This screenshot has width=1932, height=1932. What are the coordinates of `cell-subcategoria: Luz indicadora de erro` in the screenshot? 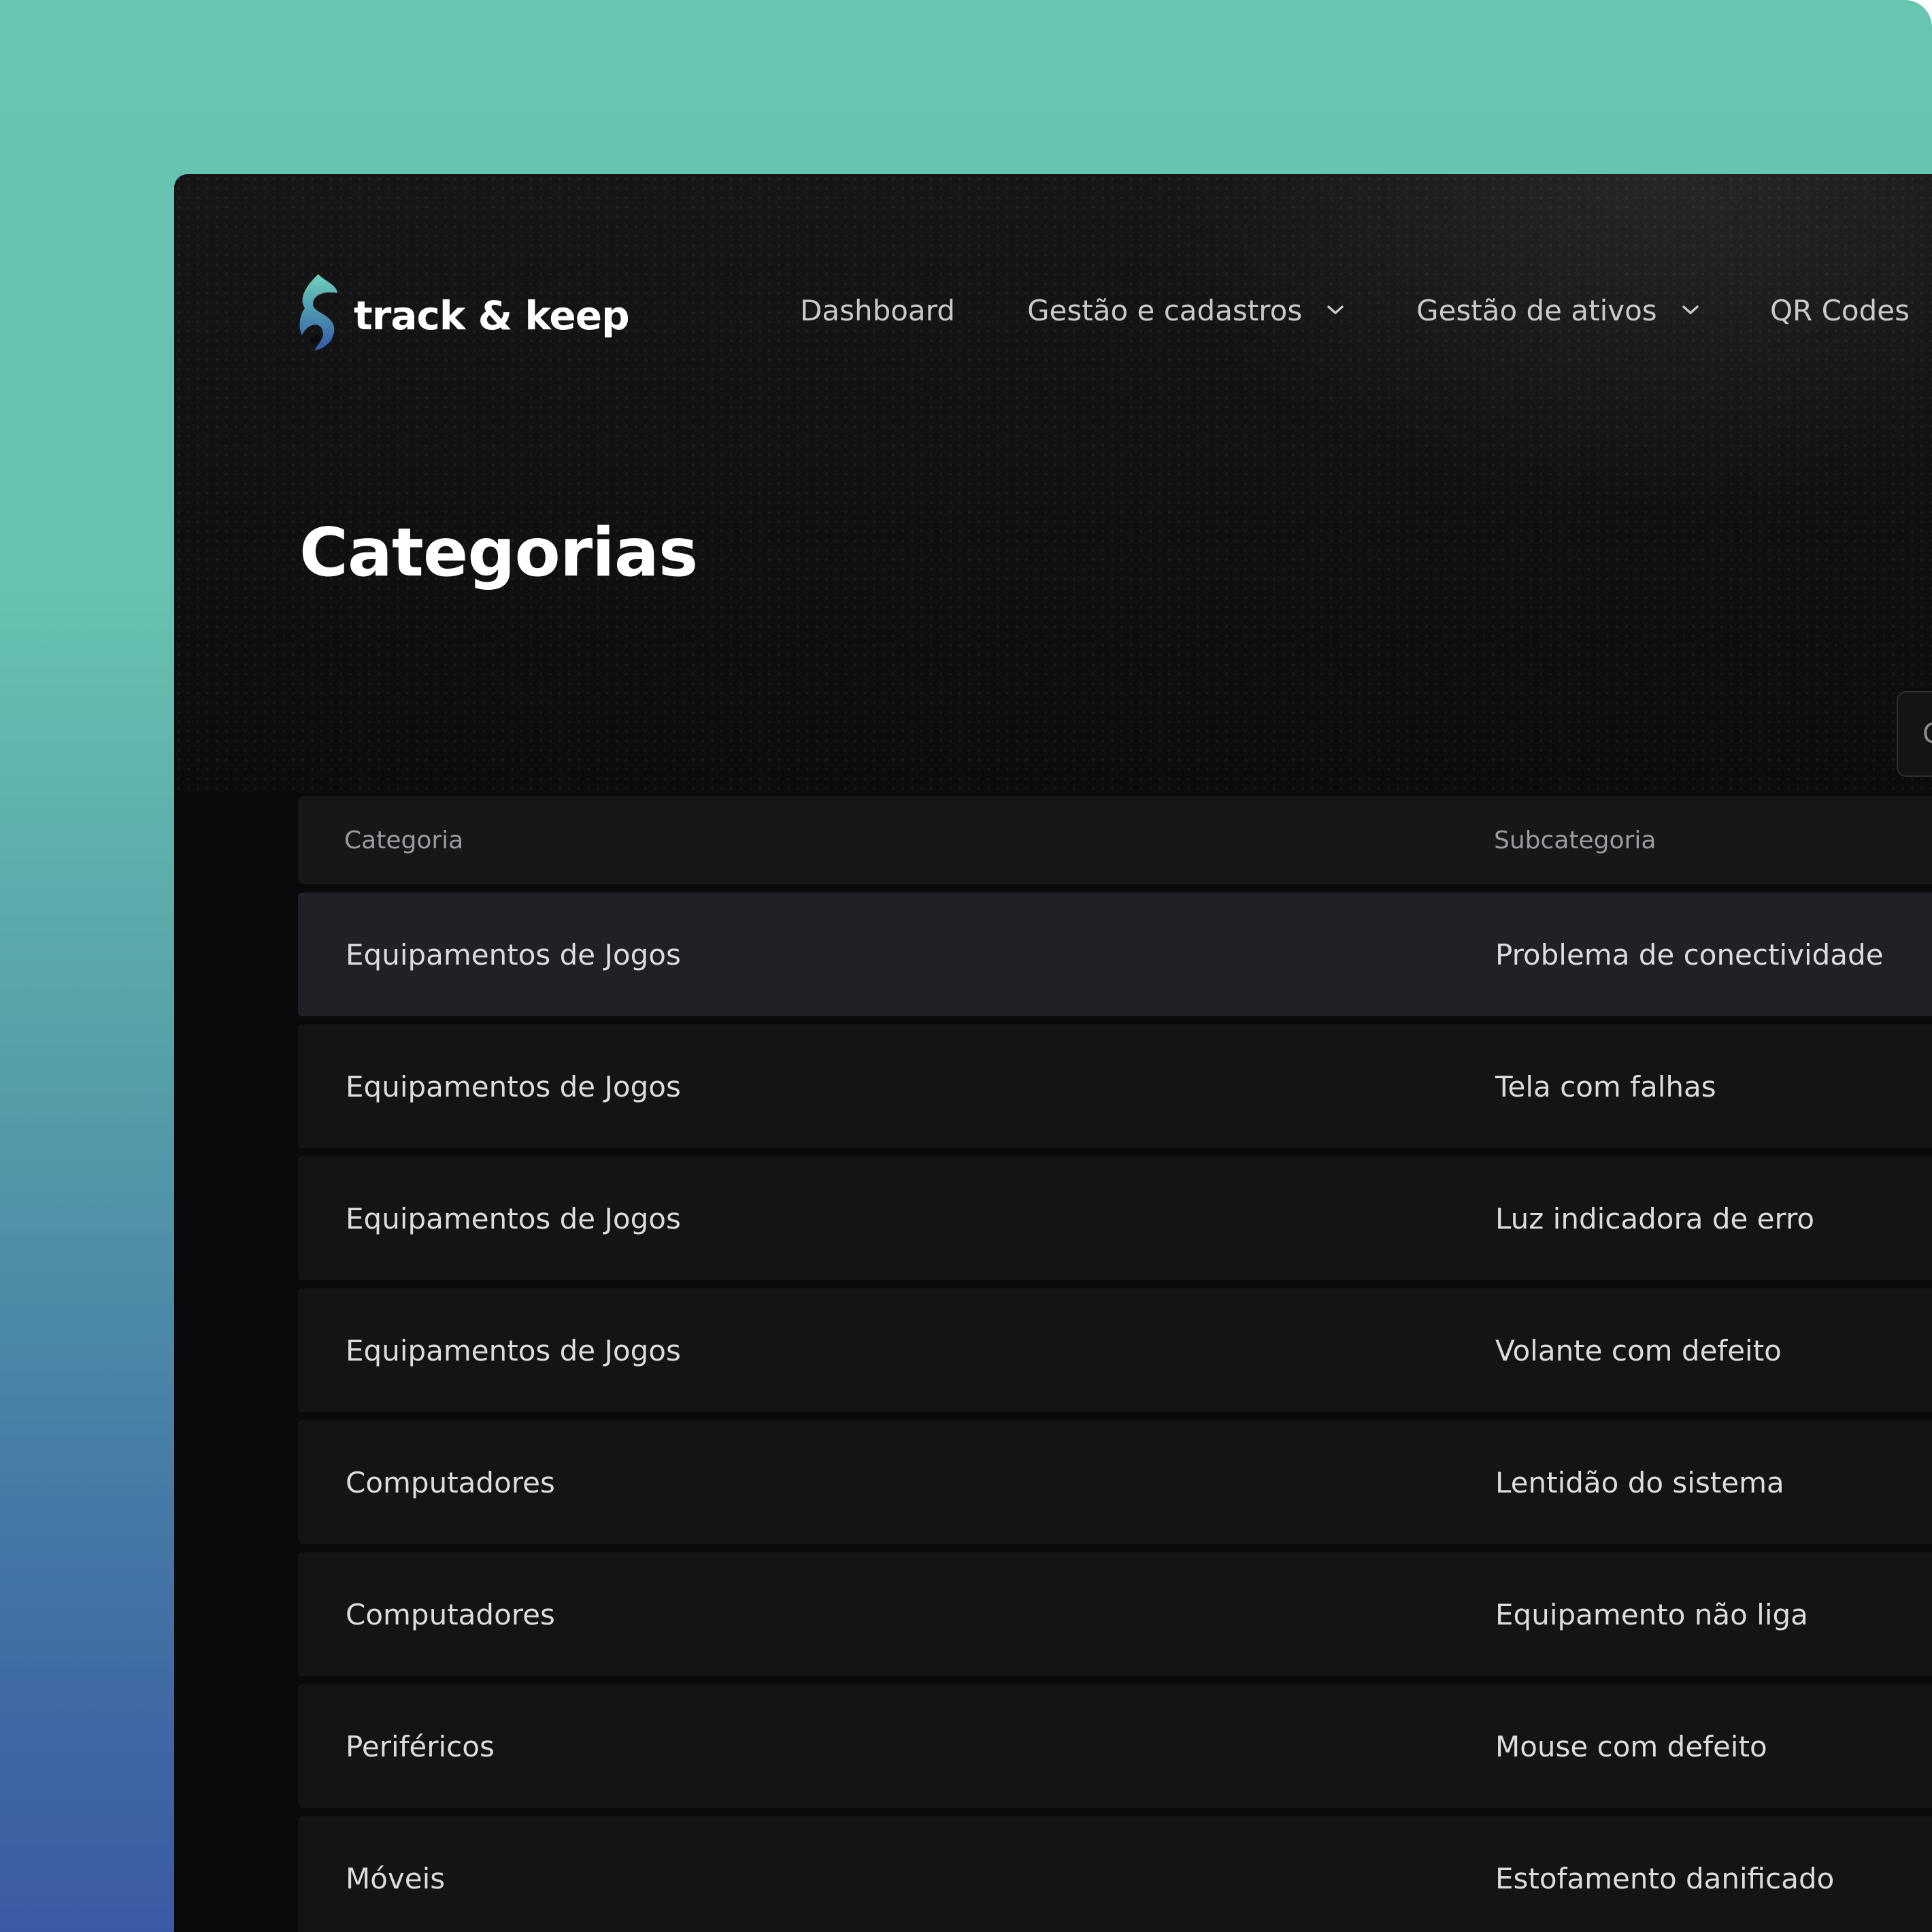 It's located at (1655, 1218).